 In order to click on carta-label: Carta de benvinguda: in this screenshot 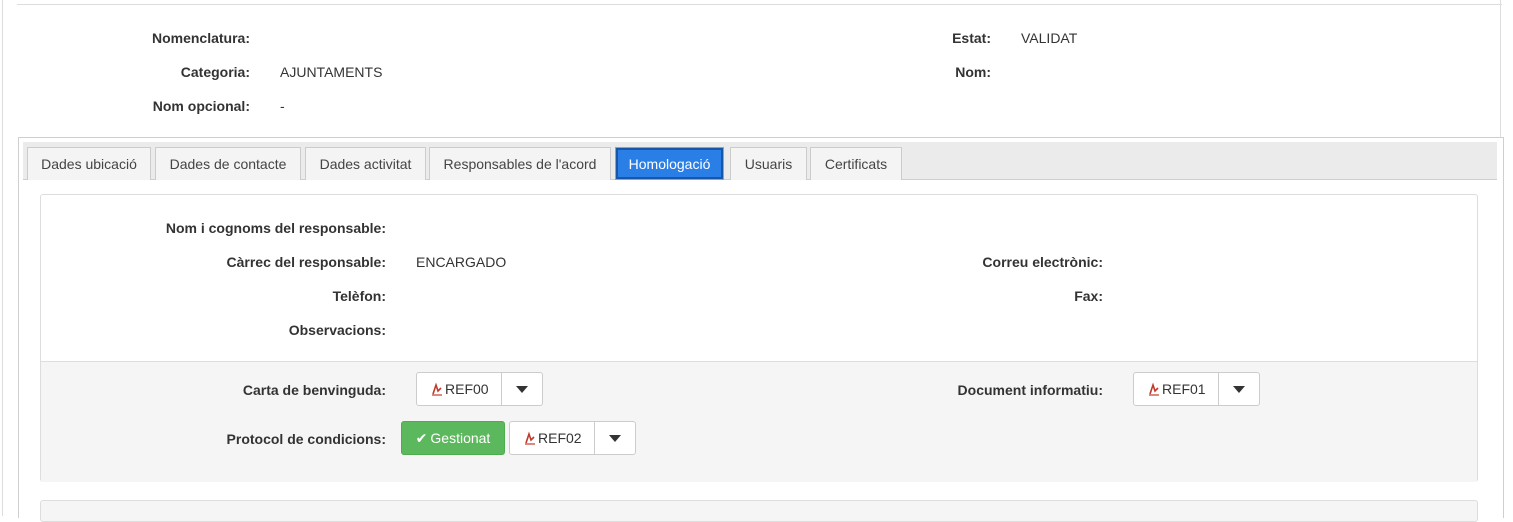, I will do `click(314, 390)`.